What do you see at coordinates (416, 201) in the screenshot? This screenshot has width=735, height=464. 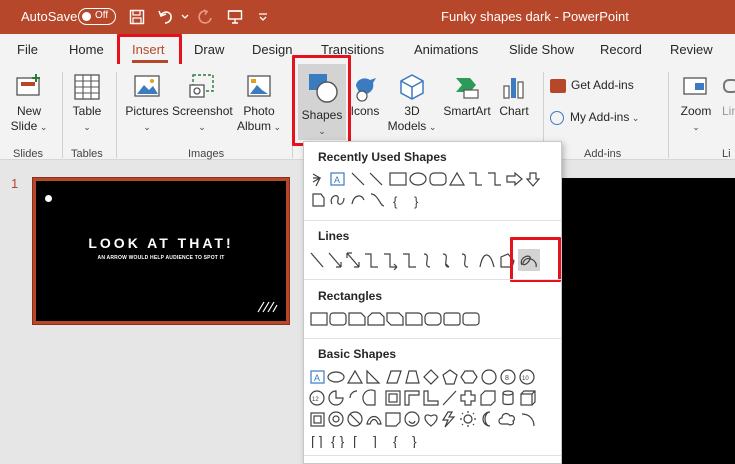 I see `recent-brace-shape: }` at bounding box center [416, 201].